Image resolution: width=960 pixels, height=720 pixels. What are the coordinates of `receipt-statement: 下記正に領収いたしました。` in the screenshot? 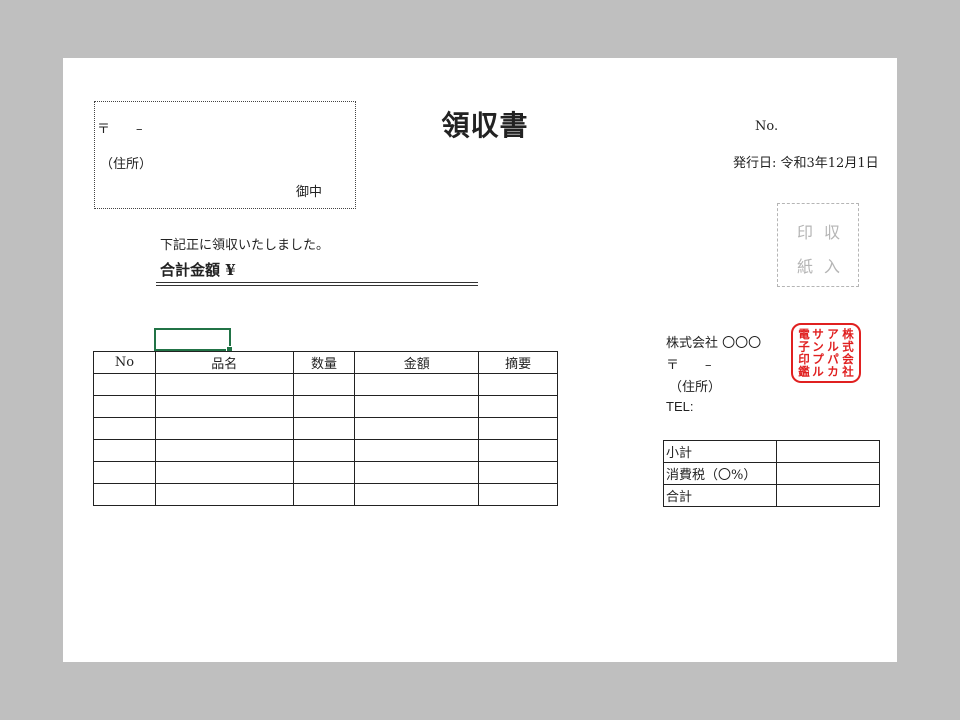 It's located at (245, 245).